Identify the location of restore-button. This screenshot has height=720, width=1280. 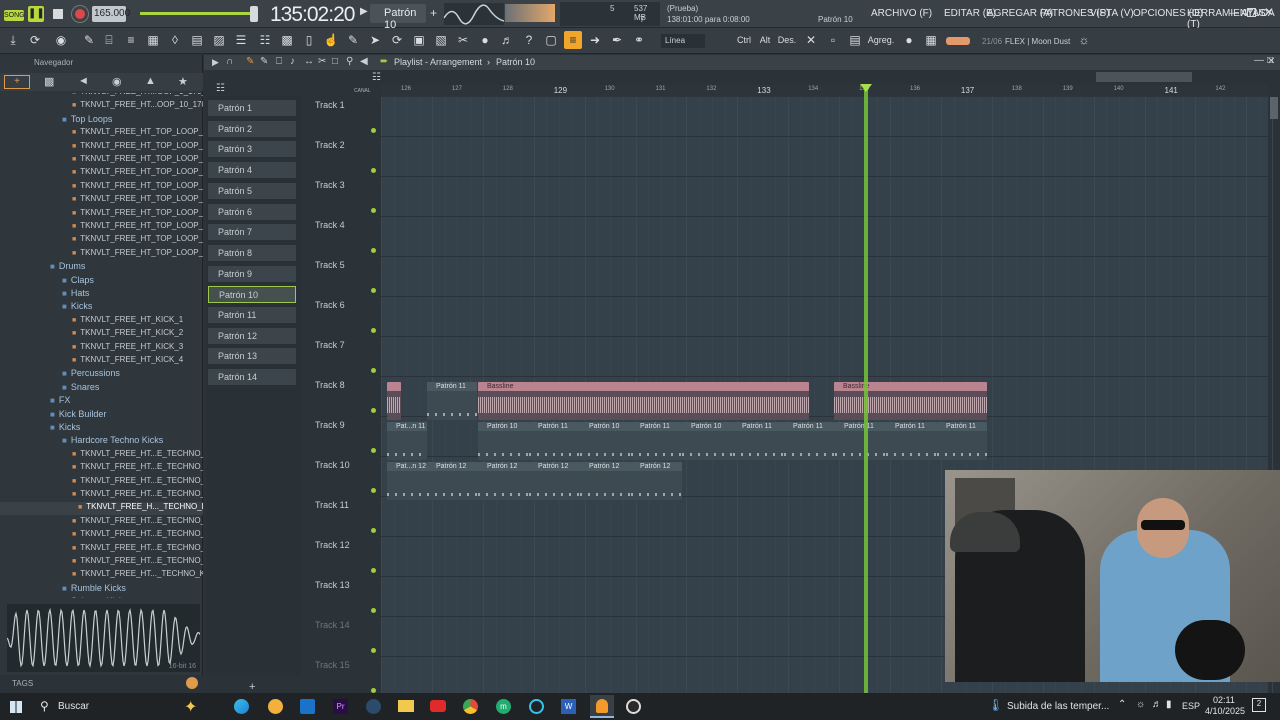
(1251, 12).